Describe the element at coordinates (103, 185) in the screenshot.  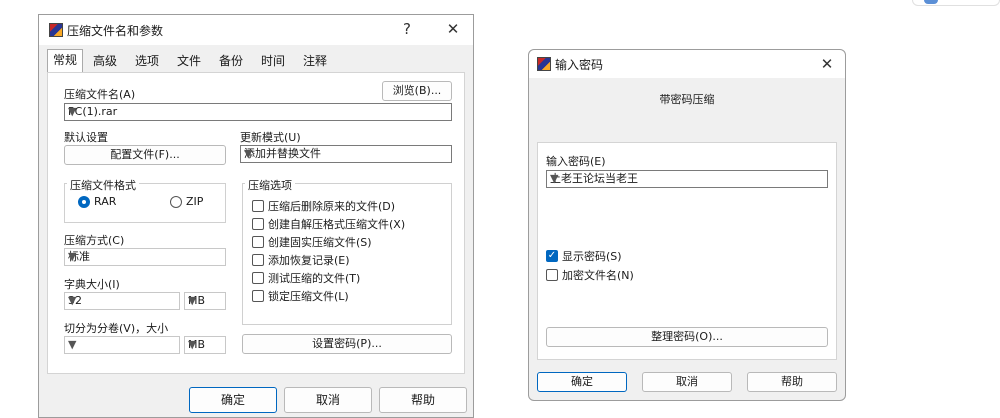
I see `archive-format-group-title: 压缩文件格式` at that location.